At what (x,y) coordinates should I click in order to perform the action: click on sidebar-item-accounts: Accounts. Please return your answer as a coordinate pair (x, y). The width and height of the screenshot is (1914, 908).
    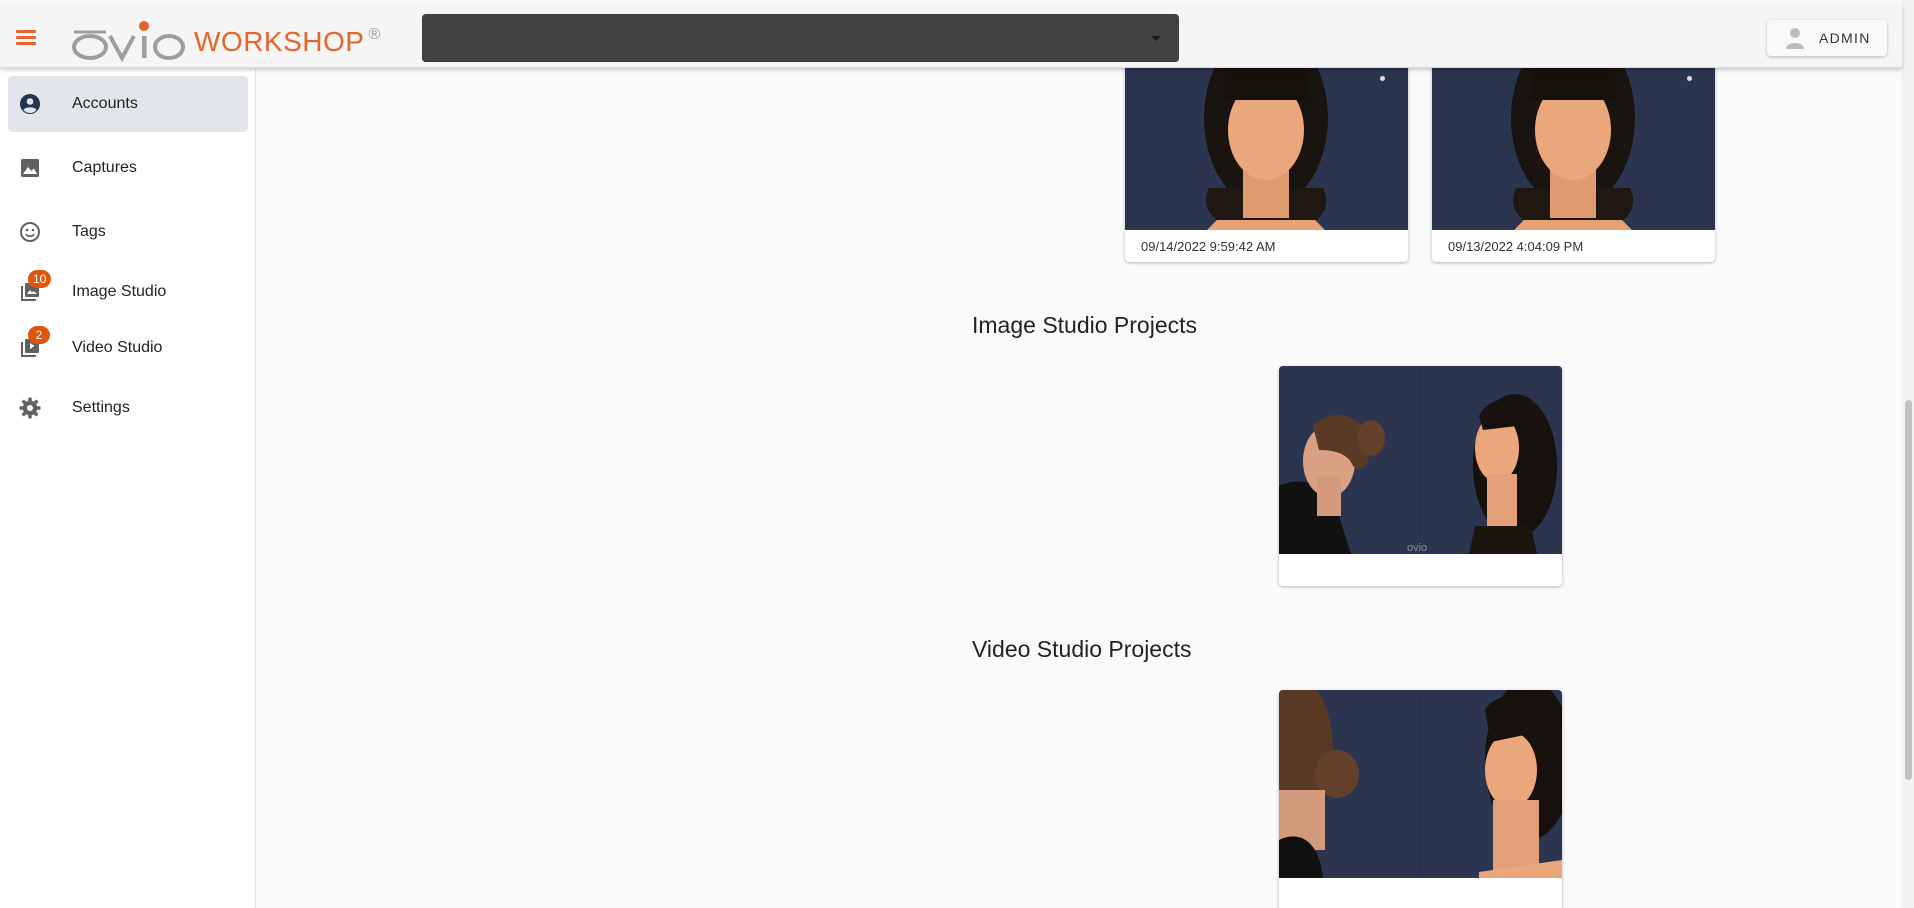
    Looking at the image, I should click on (128, 104).